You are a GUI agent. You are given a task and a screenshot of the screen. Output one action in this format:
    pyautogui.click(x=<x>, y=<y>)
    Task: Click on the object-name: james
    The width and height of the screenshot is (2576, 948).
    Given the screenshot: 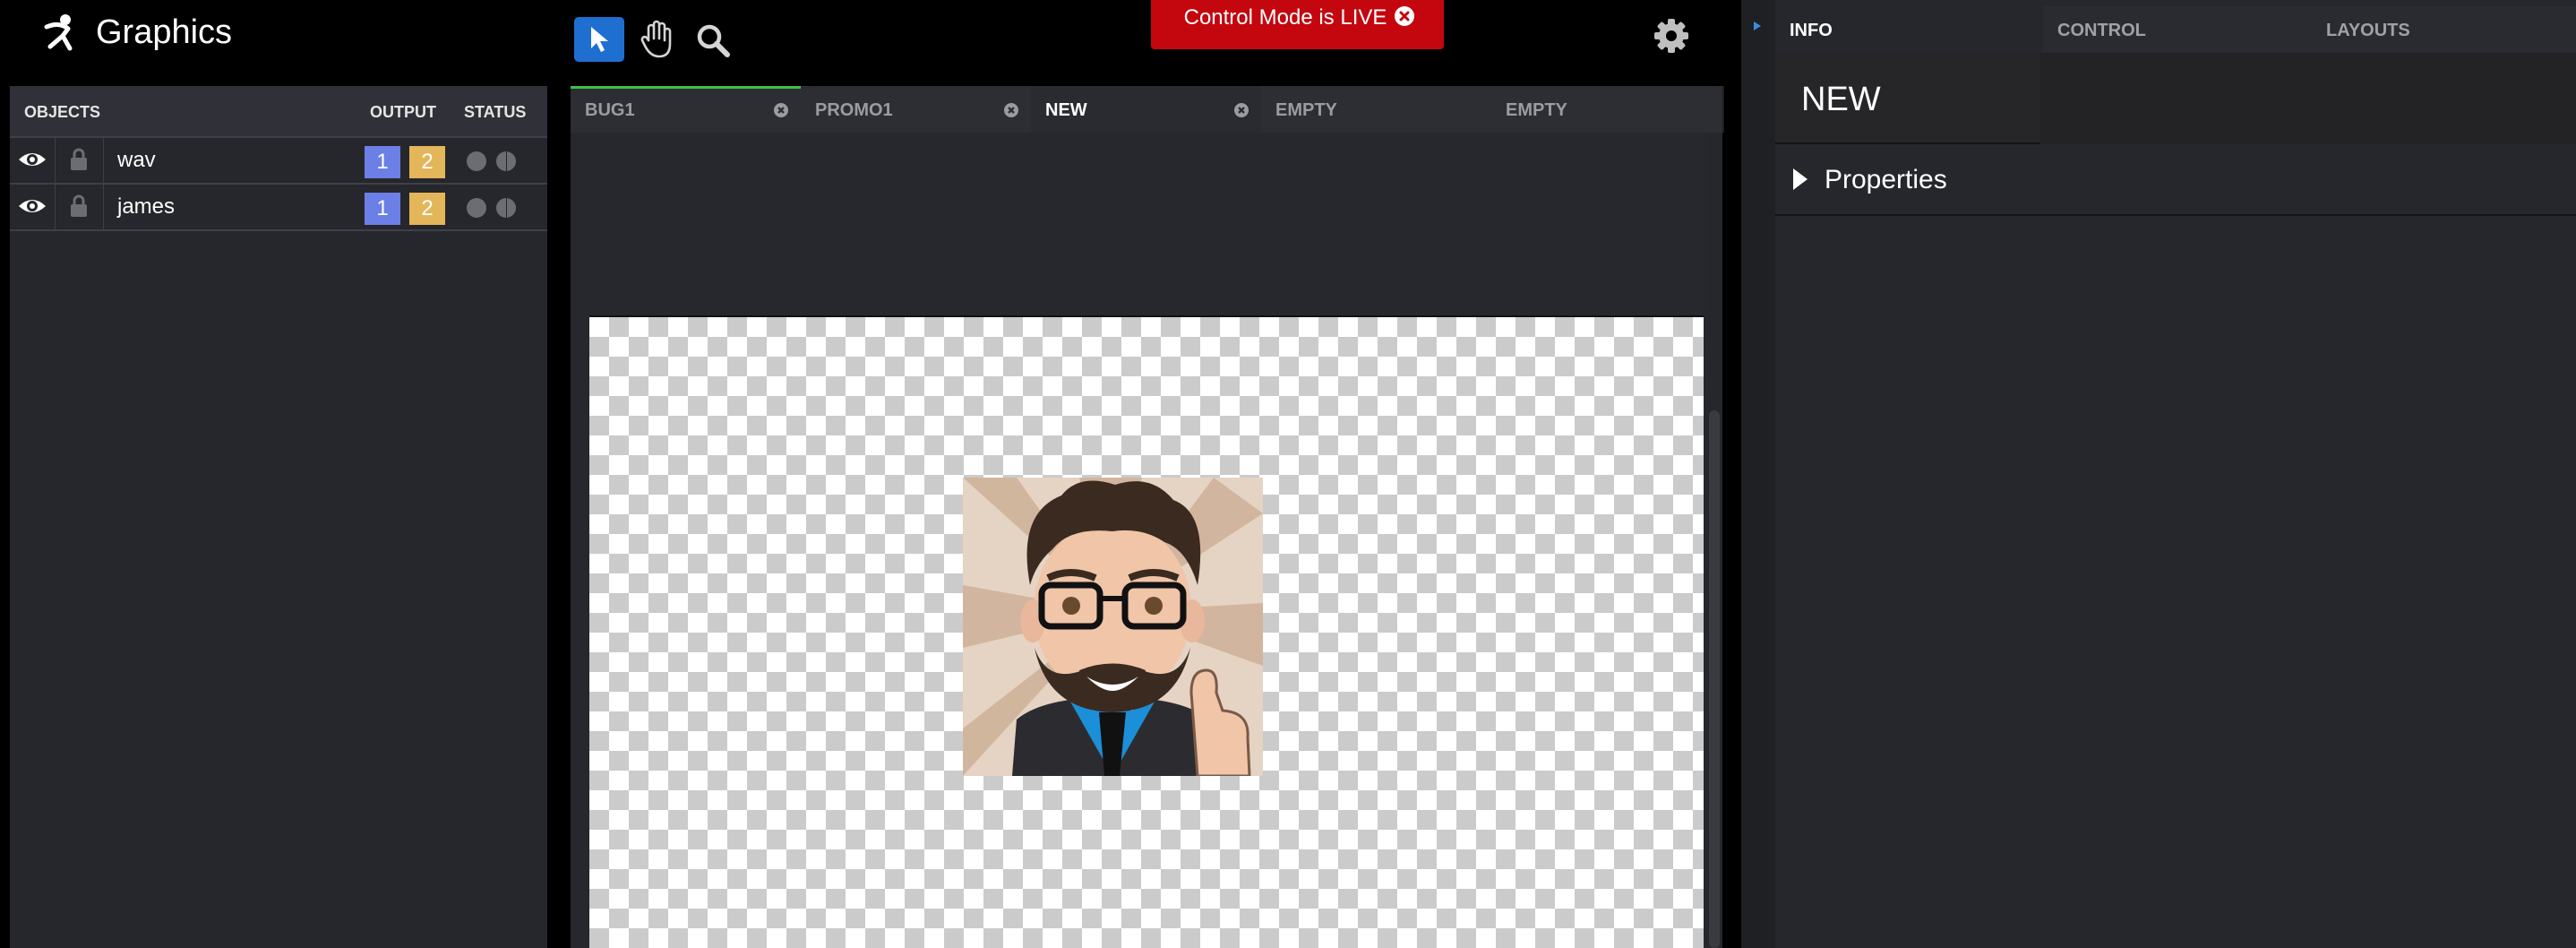 What is the action you would take?
    pyautogui.click(x=146, y=207)
    